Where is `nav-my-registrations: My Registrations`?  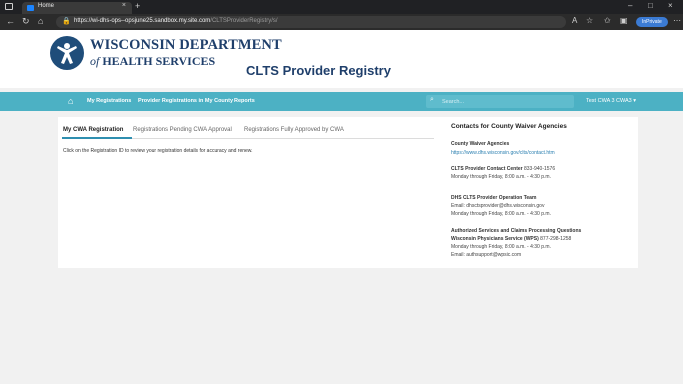 nav-my-registrations: My Registrations is located at coordinates (109, 101).